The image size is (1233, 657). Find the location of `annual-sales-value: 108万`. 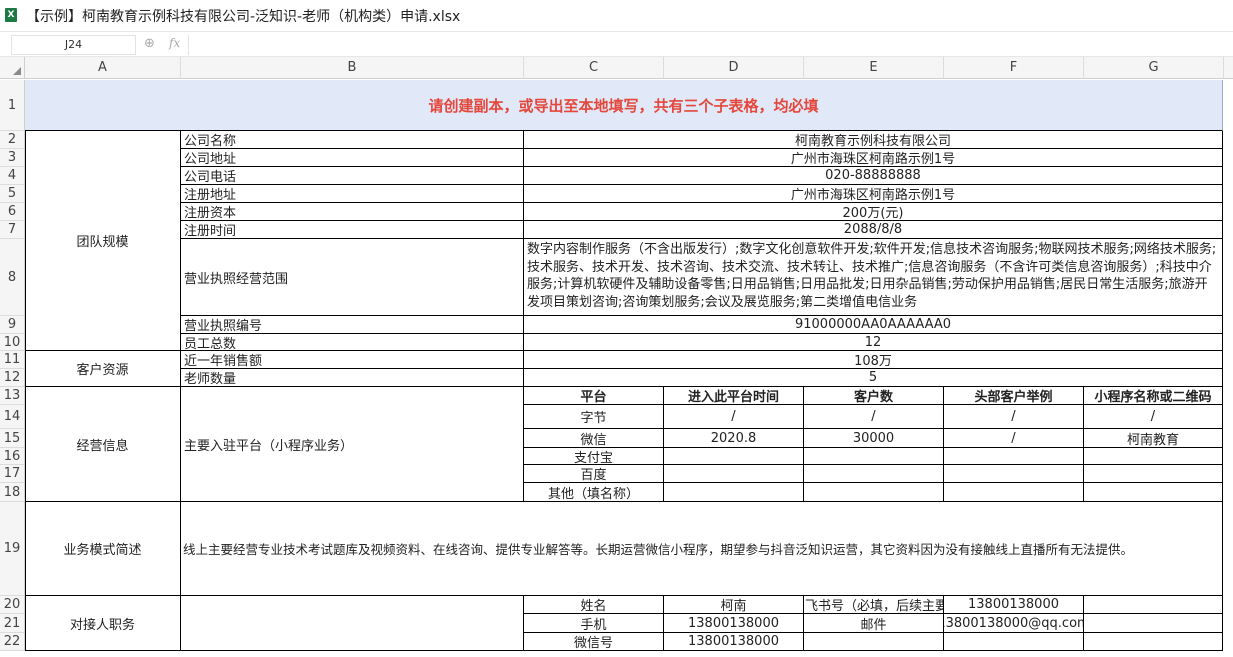

annual-sales-value: 108万 is located at coordinates (873, 360).